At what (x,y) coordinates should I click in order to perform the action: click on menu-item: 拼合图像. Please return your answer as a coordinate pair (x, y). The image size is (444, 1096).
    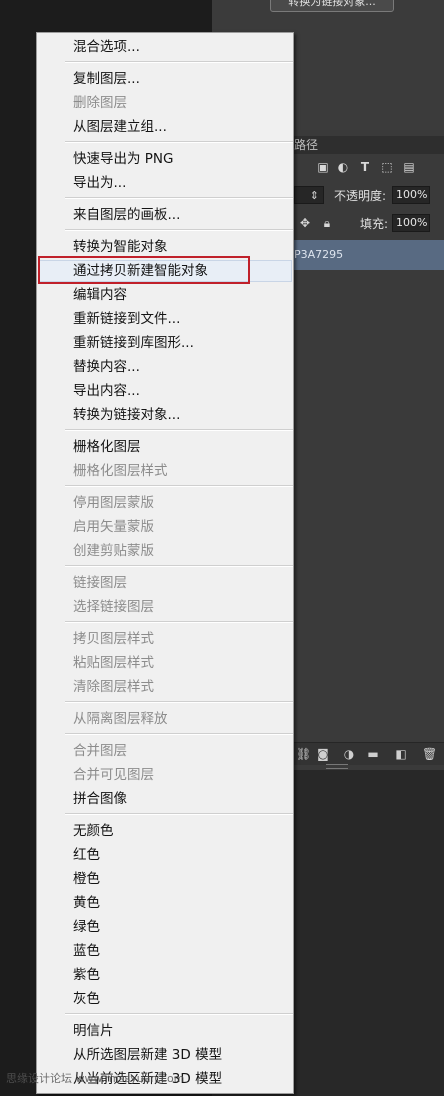
    Looking at the image, I should click on (100, 799).